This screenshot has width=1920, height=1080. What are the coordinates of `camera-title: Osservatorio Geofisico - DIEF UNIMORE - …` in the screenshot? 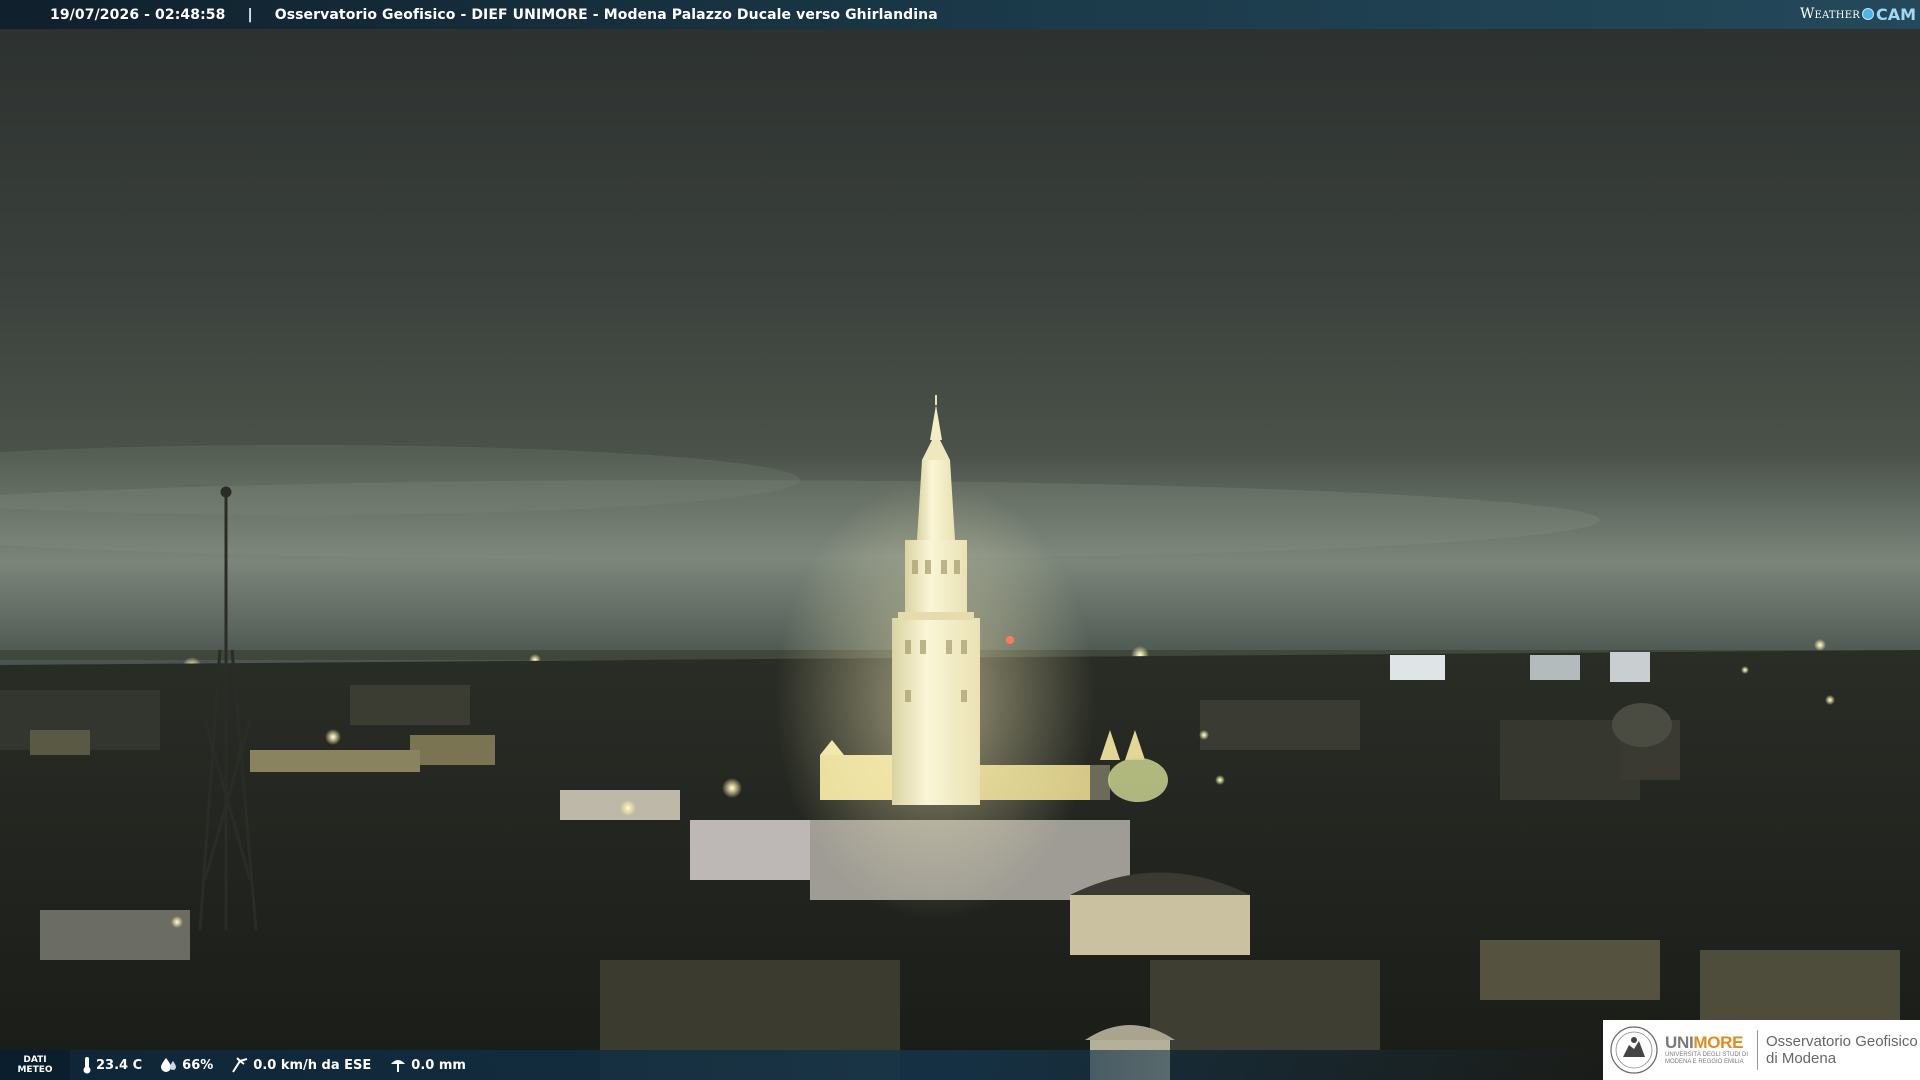 It's located at (606, 14).